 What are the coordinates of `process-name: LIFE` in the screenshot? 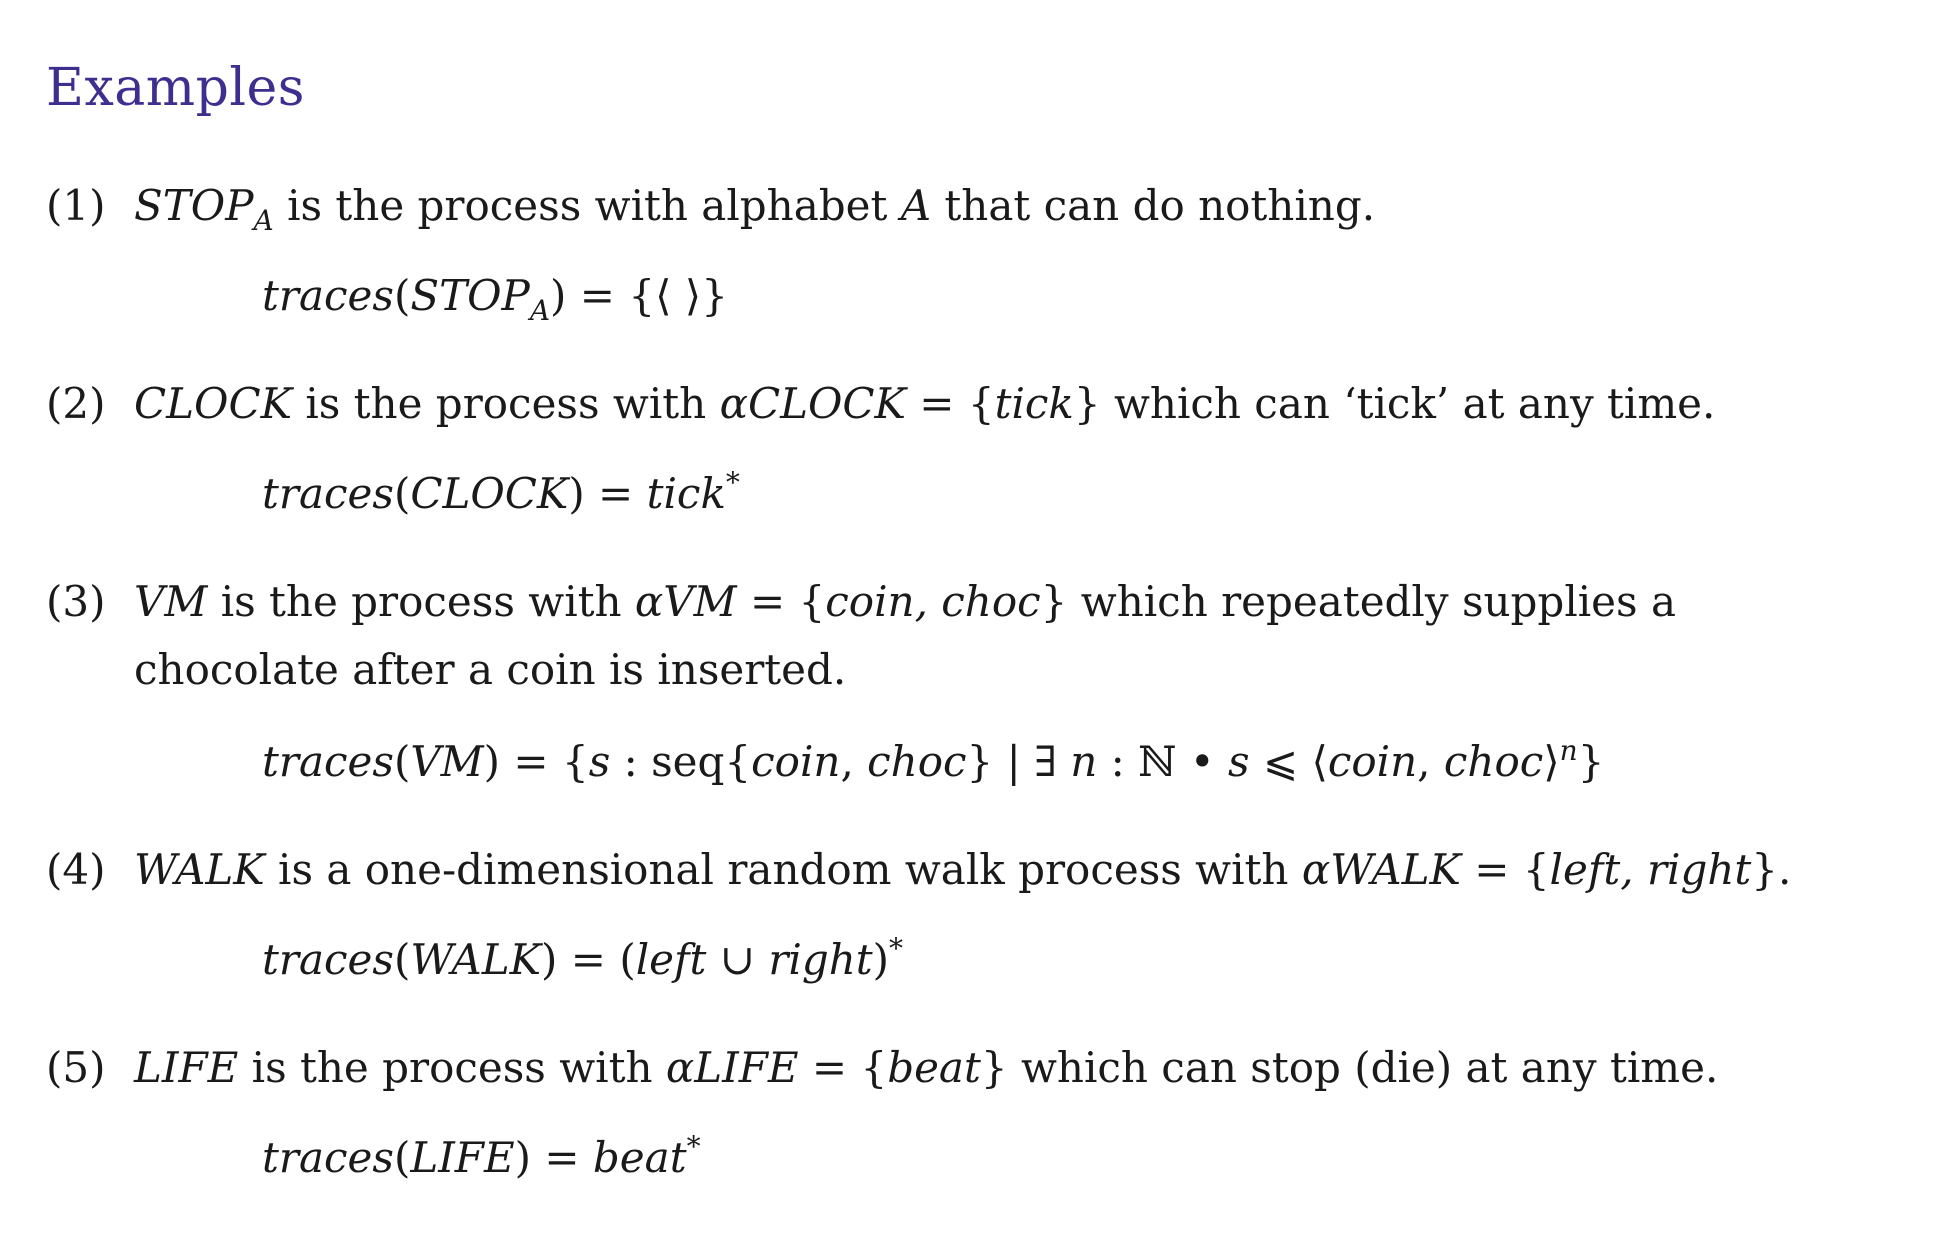 It's located at (186, 1067).